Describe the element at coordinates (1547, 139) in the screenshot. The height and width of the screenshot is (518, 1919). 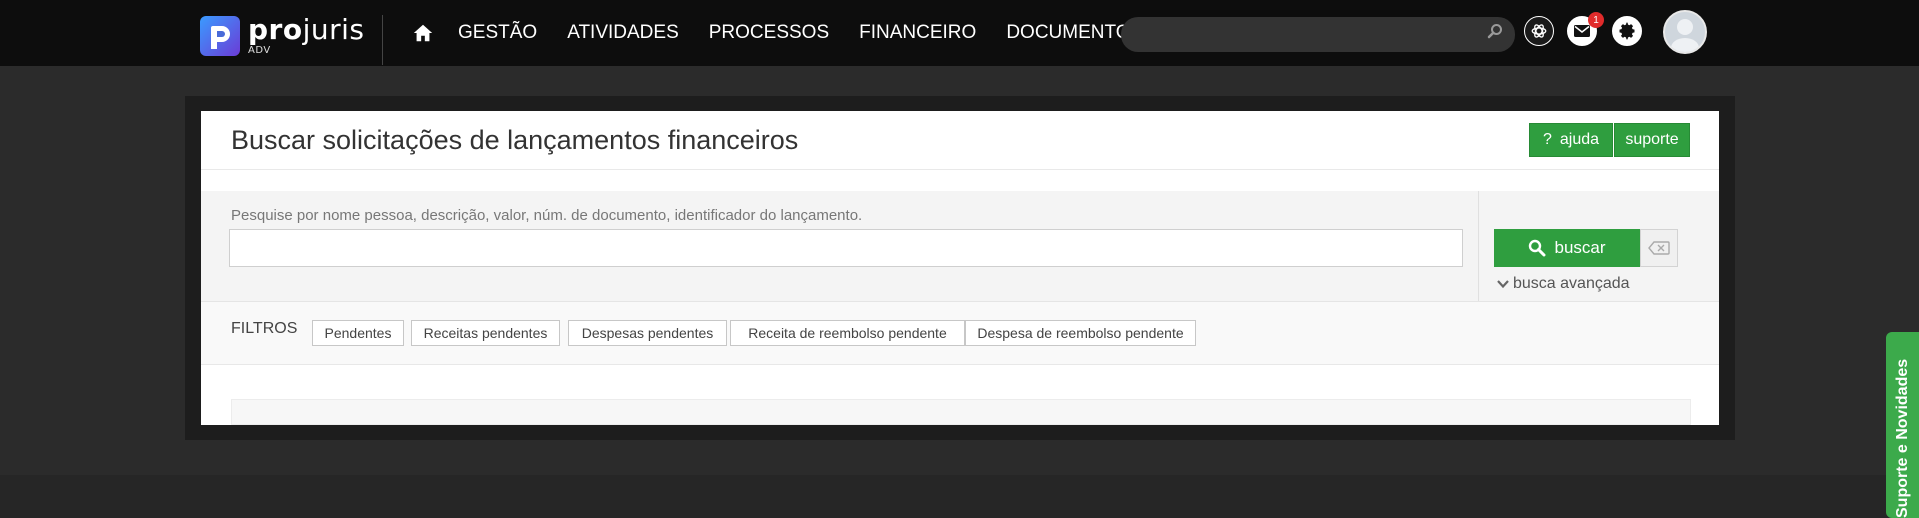
I see `help-icon: ?` at that location.